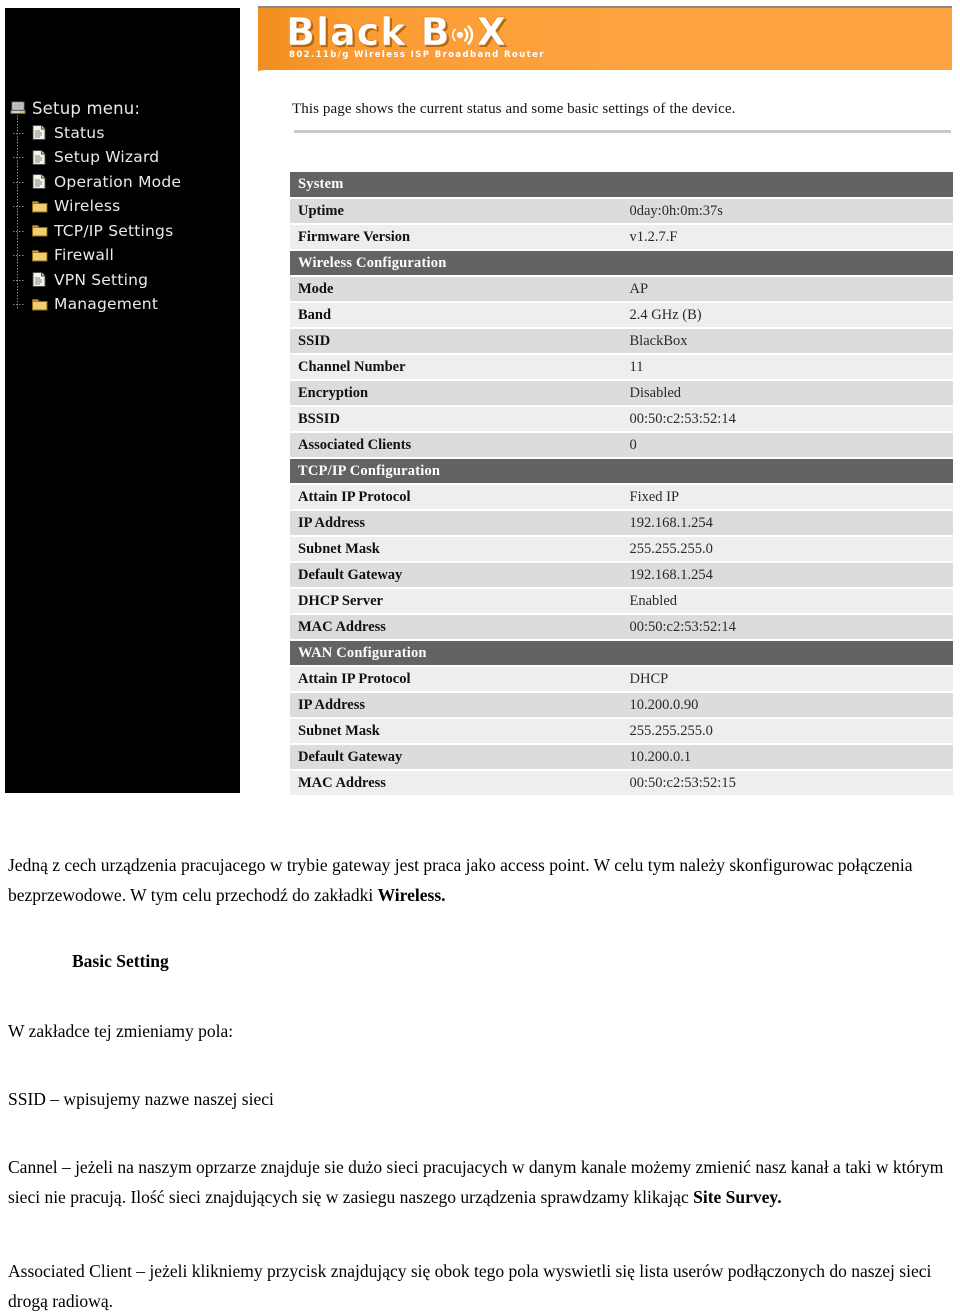 This screenshot has width=960, height=1316. I want to click on sidebar-item-operation-mode: Operation Mode, so click(122, 182).